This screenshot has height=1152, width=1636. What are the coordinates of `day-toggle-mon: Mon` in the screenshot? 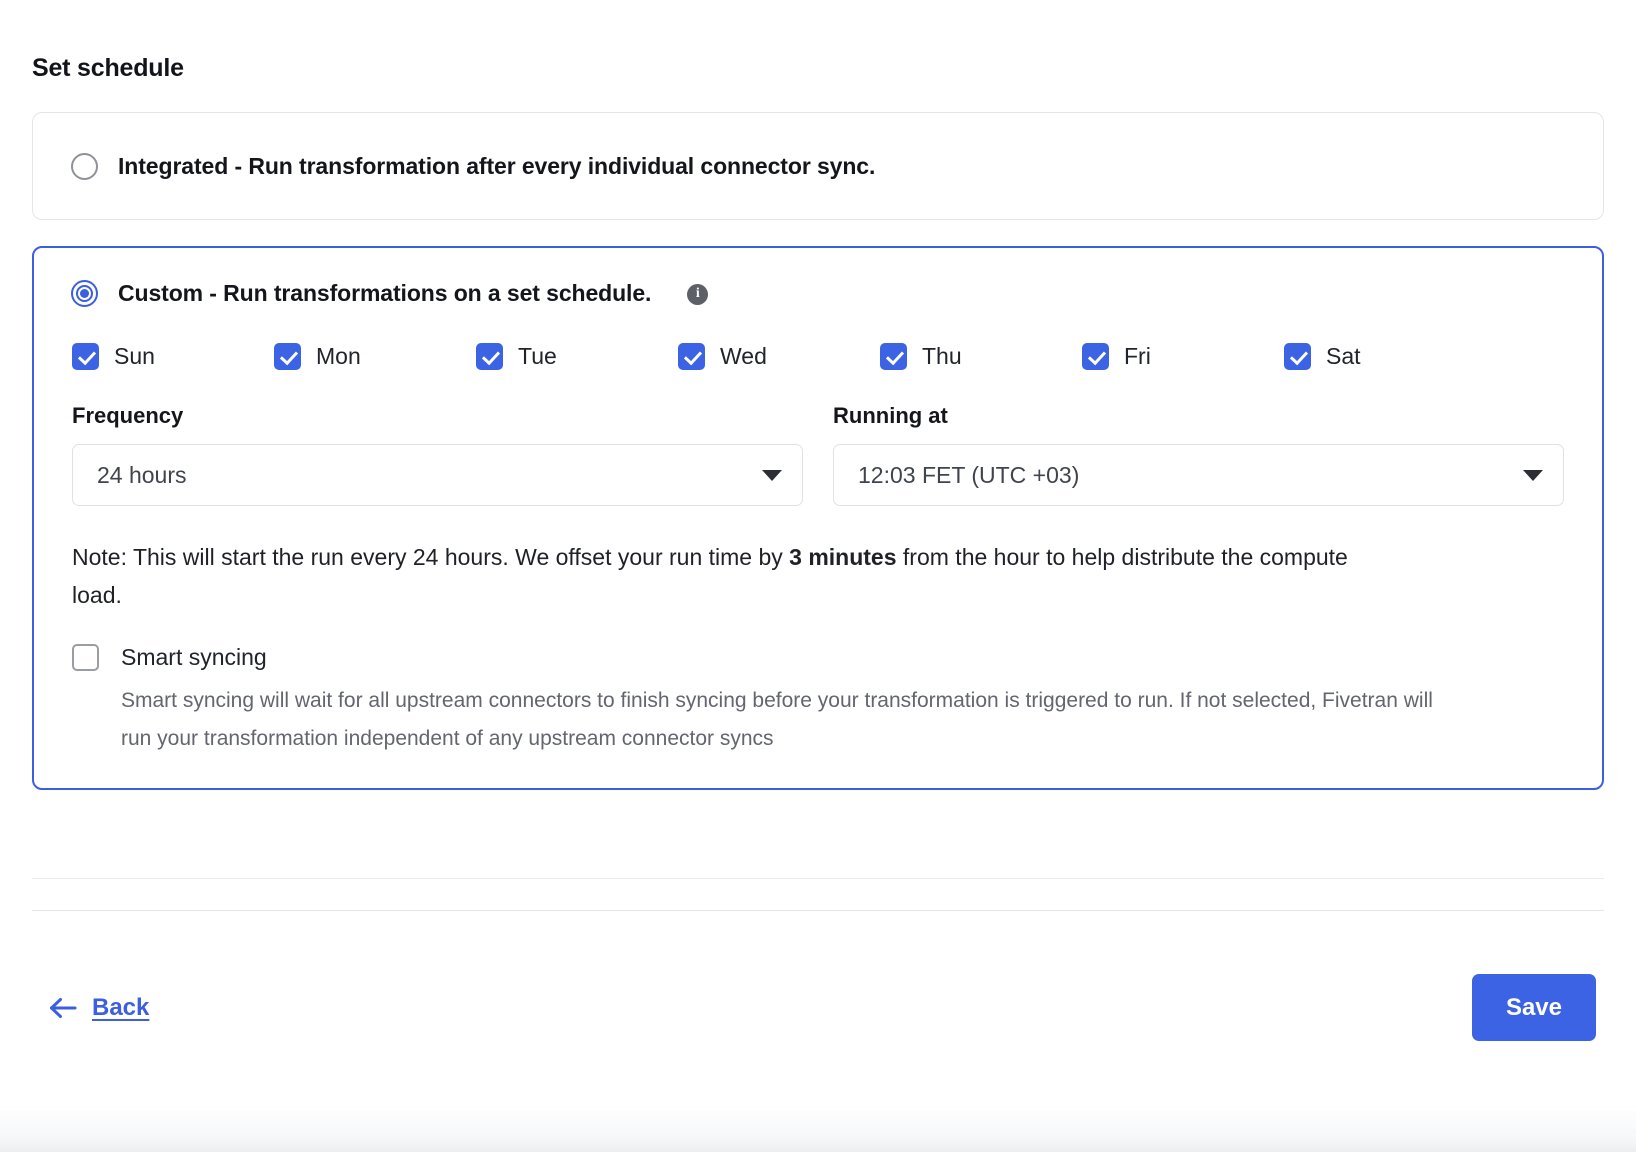 It's located at (375, 356).